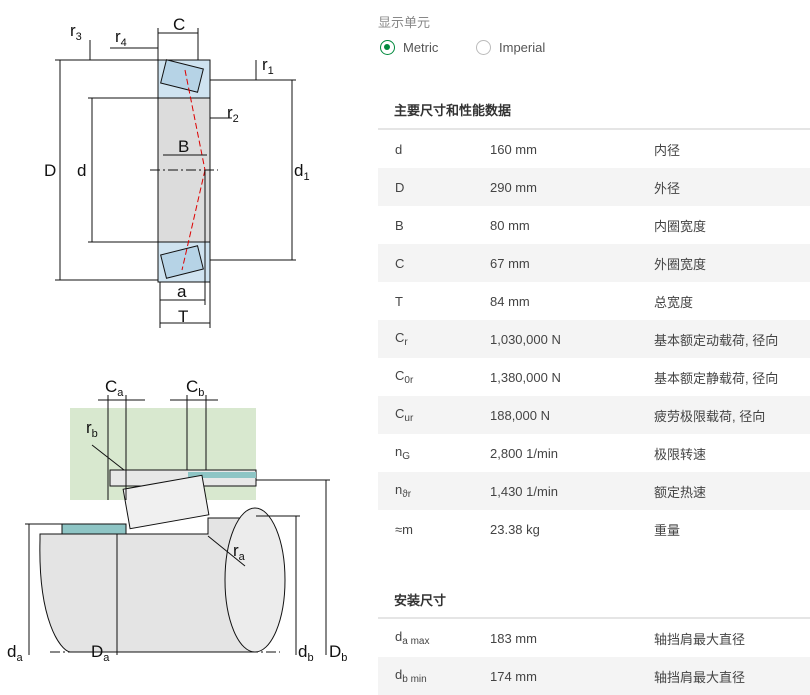 This screenshot has height=695, width=810. What do you see at coordinates (183, 146) in the screenshot?
I see `label-B: B` at bounding box center [183, 146].